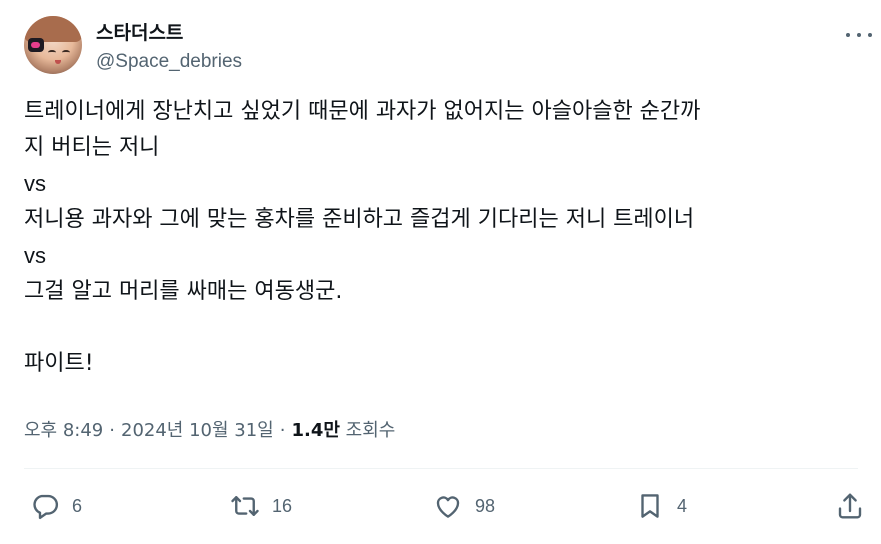  I want to click on like-button: 98, so click(464, 506).